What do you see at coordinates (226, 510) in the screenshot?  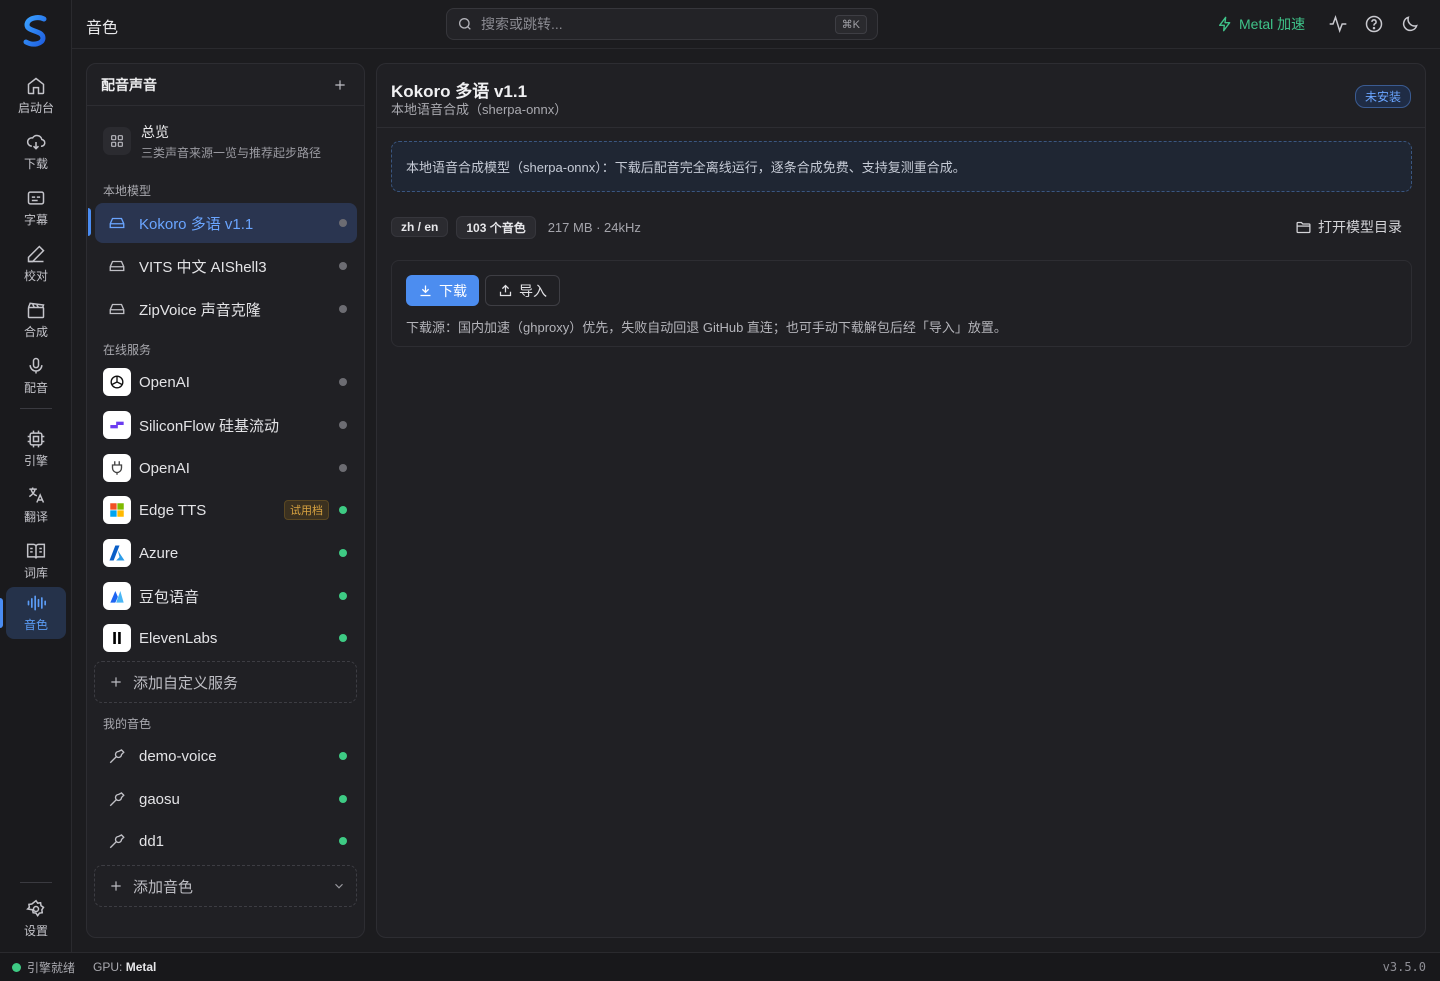 I see `voice-item-edge-tts: Edge TTS 试用档` at bounding box center [226, 510].